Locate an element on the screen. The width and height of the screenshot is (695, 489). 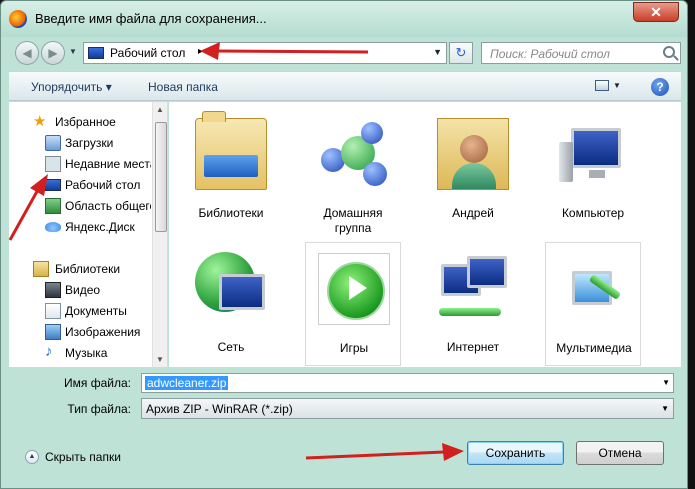
change-view-icon is located at coordinates (602, 85).